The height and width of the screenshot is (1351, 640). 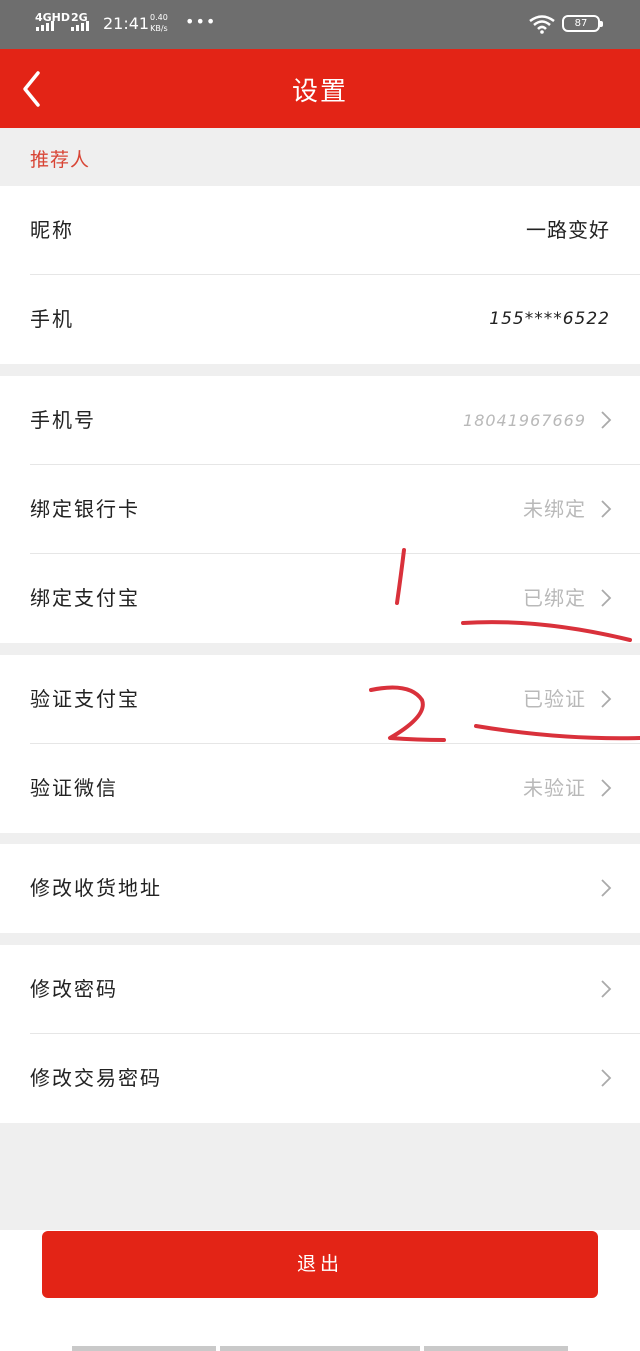 I want to click on phone-number-value: 18041967669, so click(x=524, y=420).